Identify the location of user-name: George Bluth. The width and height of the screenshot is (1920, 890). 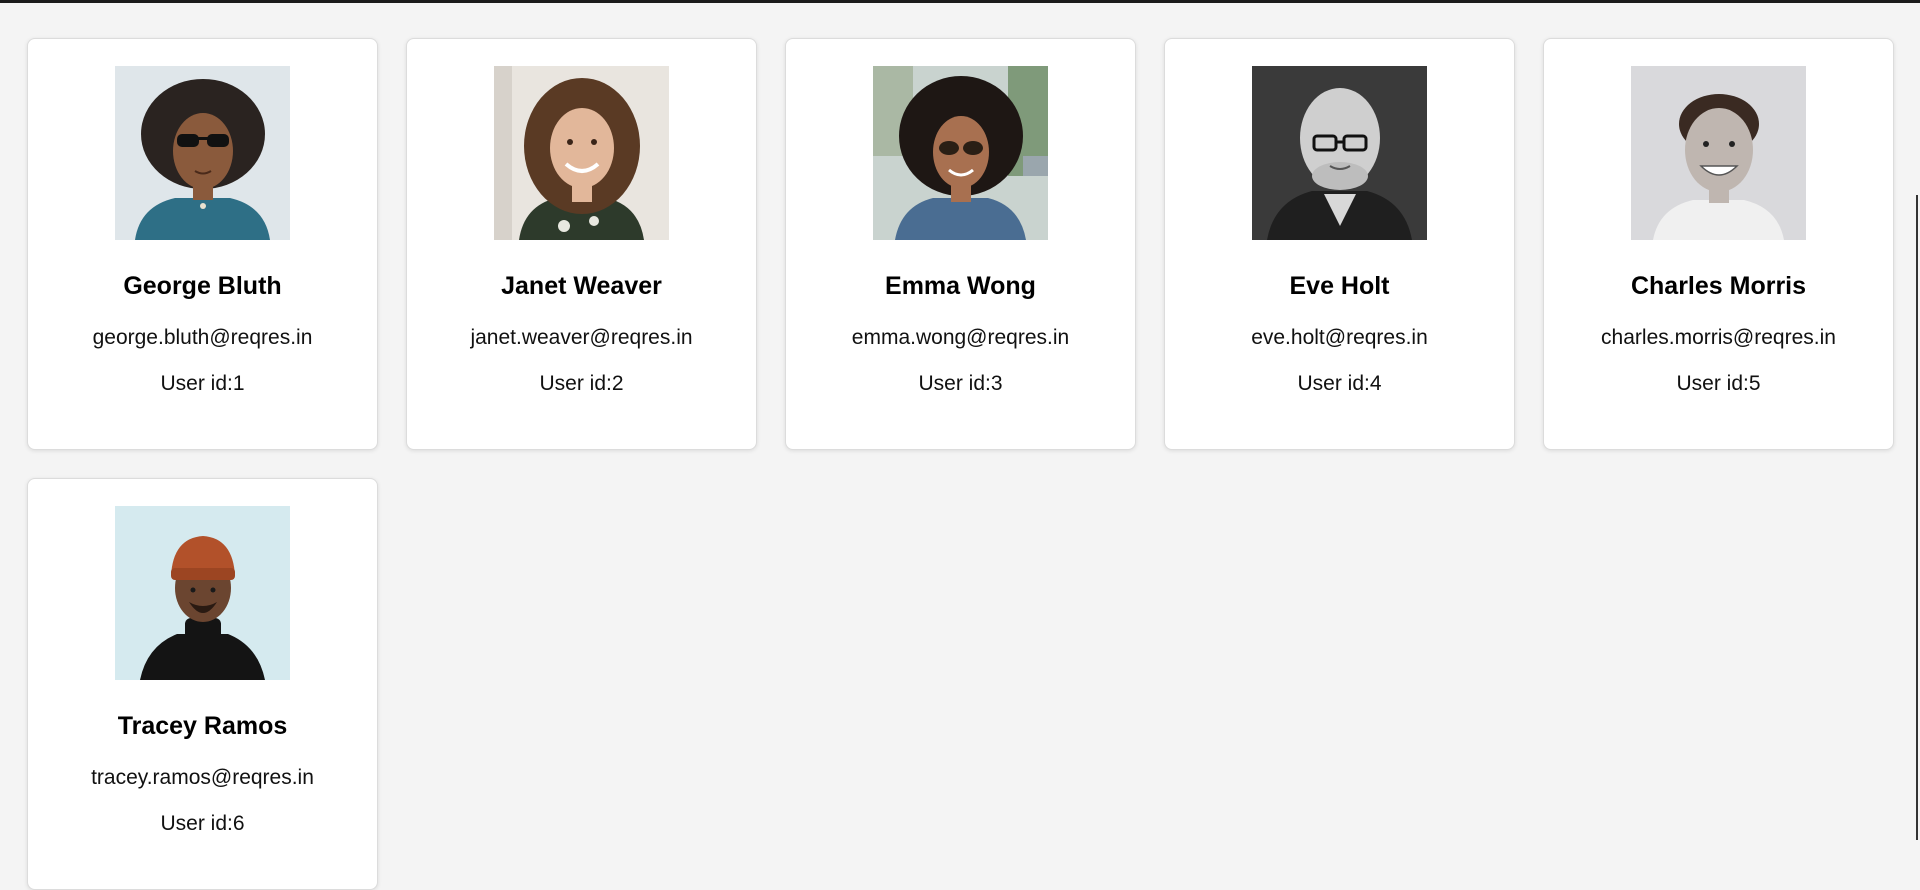
(202, 286).